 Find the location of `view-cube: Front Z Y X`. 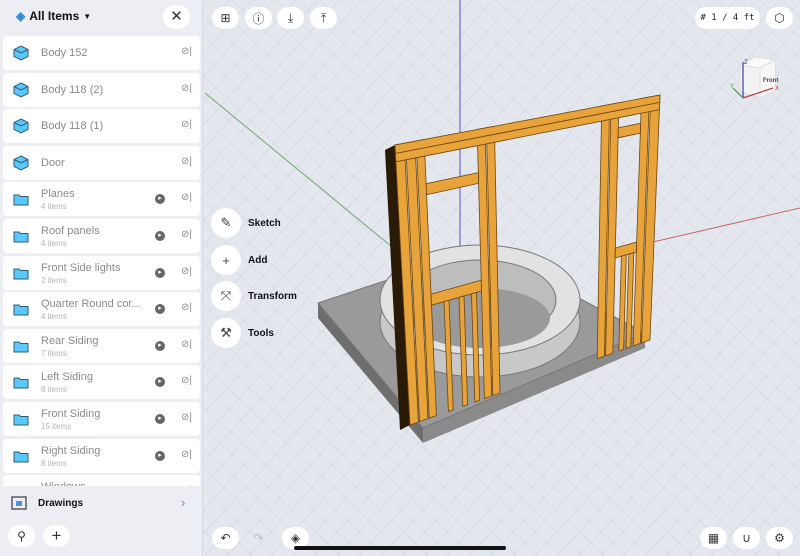

view-cube: Front Z Y X is located at coordinates (762, 77).